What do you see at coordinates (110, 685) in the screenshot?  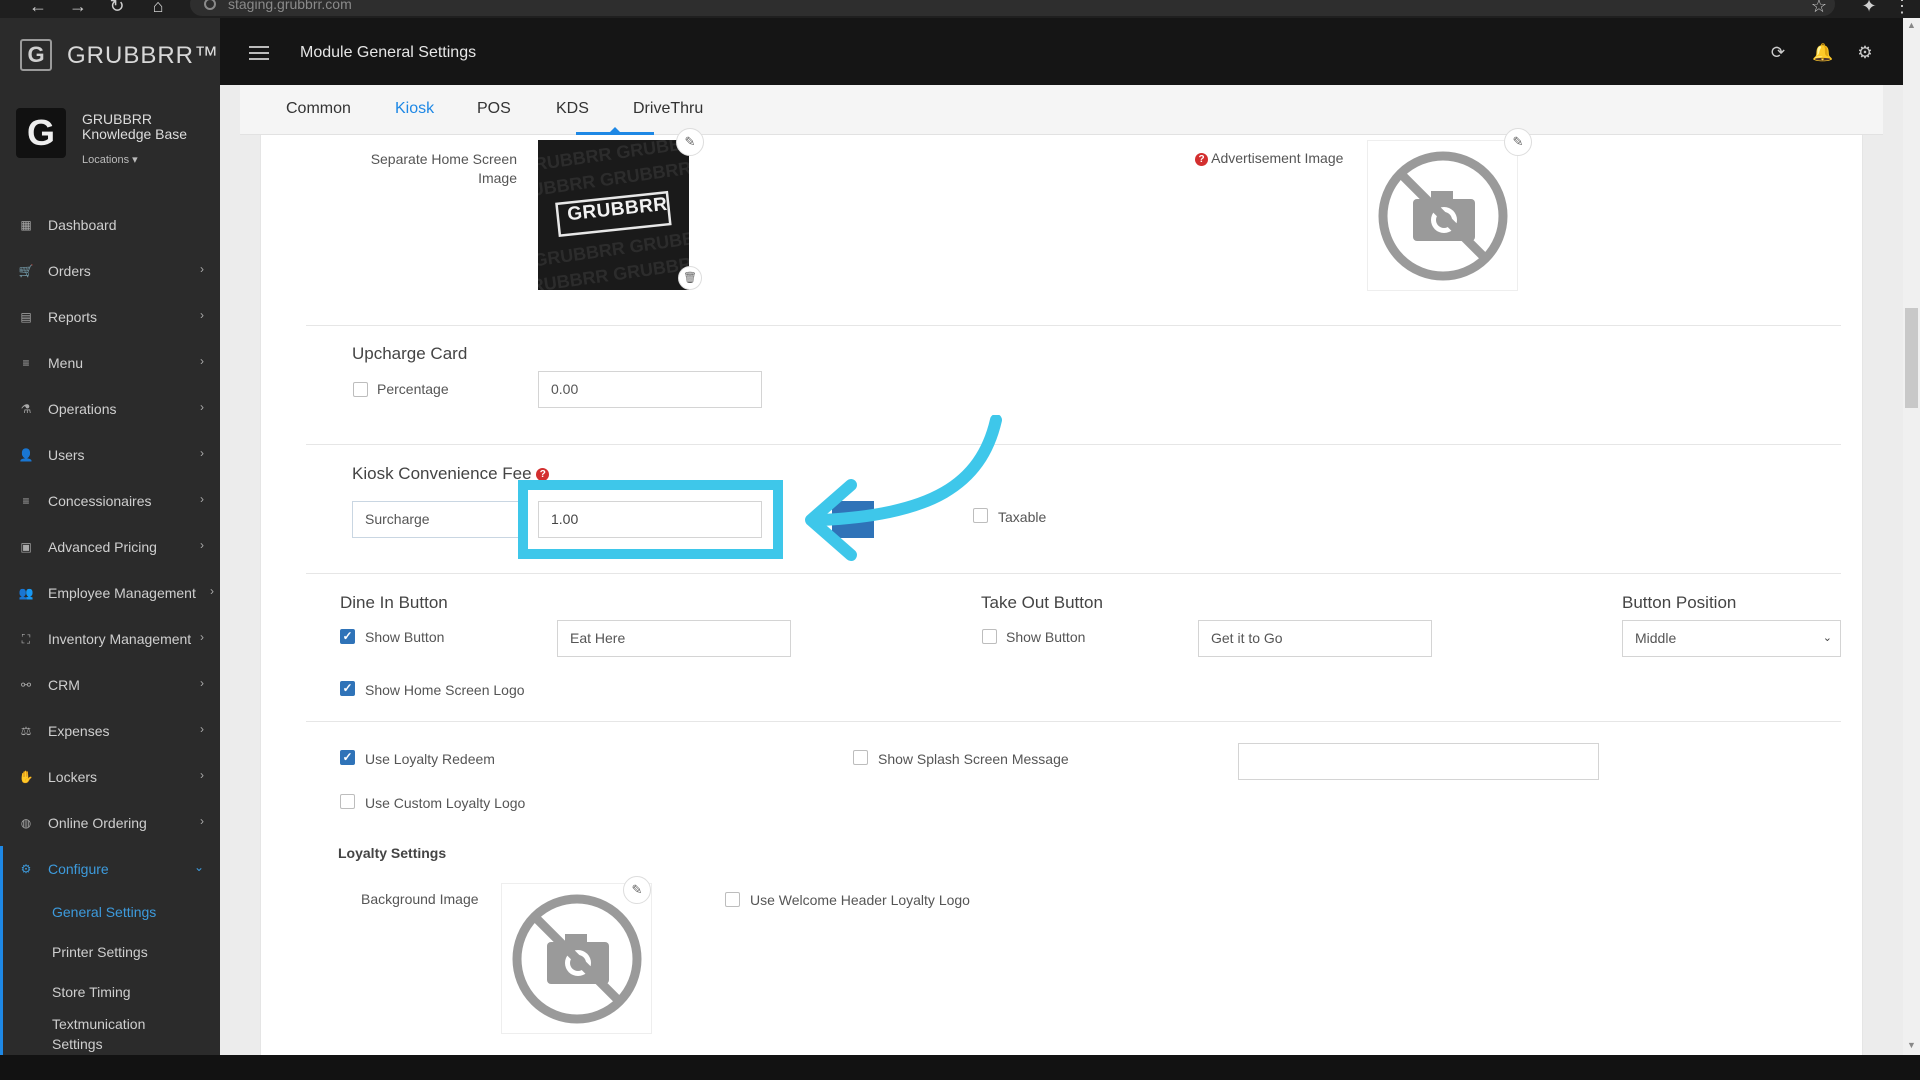 I see `sidebar-item-crm: ⚯ CRM ›` at bounding box center [110, 685].